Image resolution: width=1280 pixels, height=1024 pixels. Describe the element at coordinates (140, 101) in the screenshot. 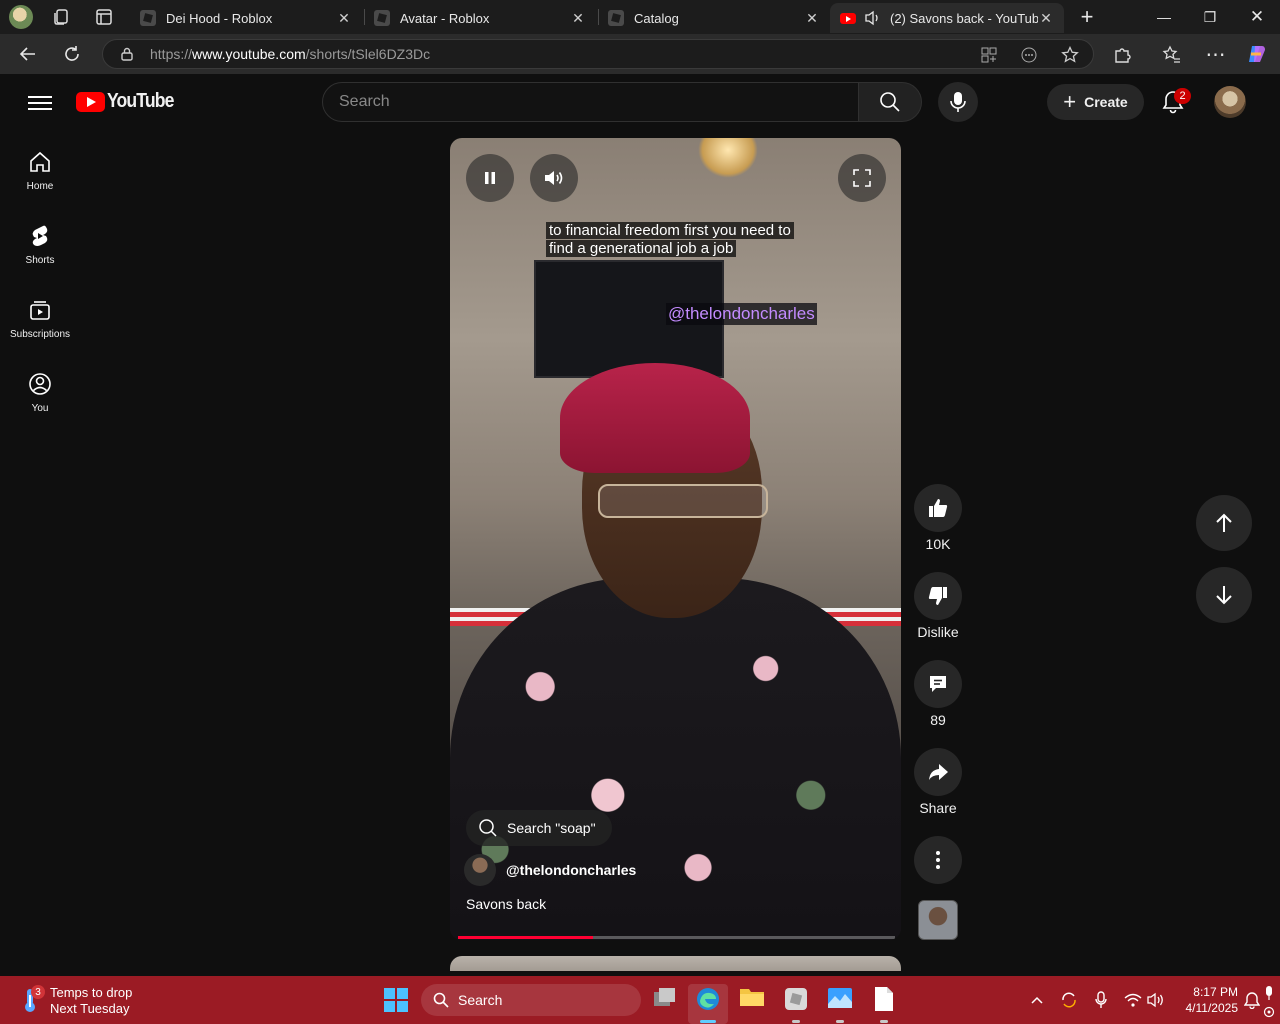

I see `youtube-logo-text: YouTube` at that location.